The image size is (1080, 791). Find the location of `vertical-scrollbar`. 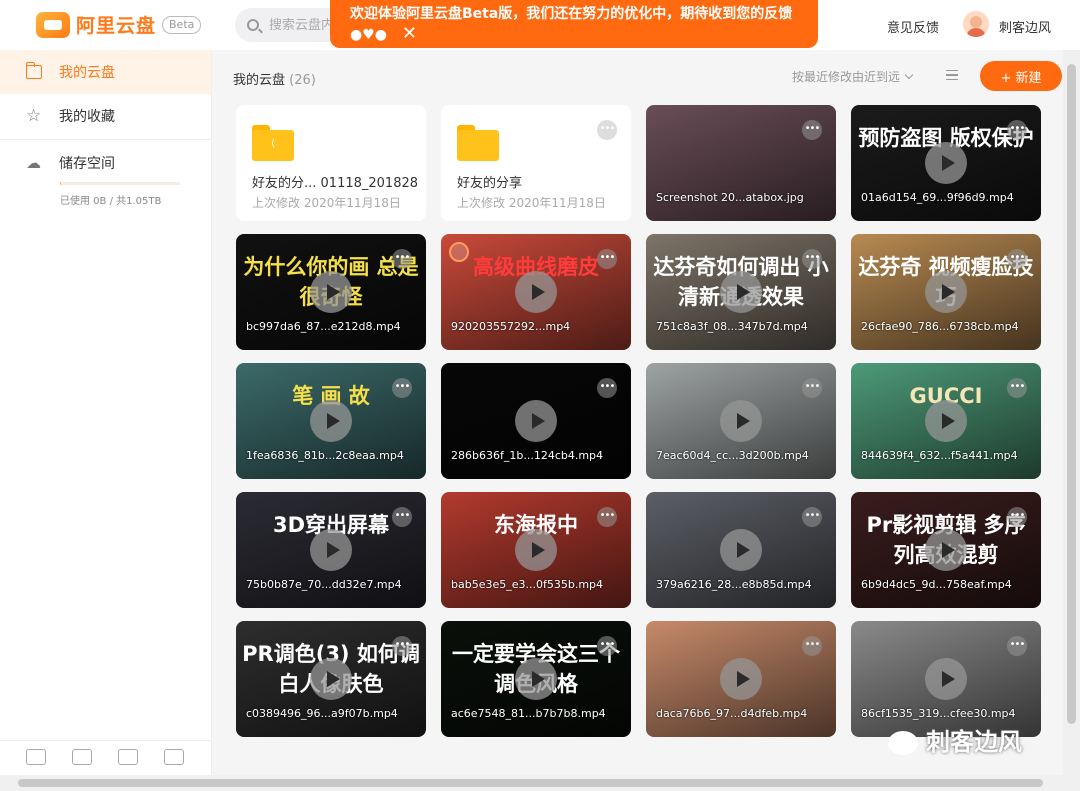

vertical-scrollbar is located at coordinates (1071, 412).